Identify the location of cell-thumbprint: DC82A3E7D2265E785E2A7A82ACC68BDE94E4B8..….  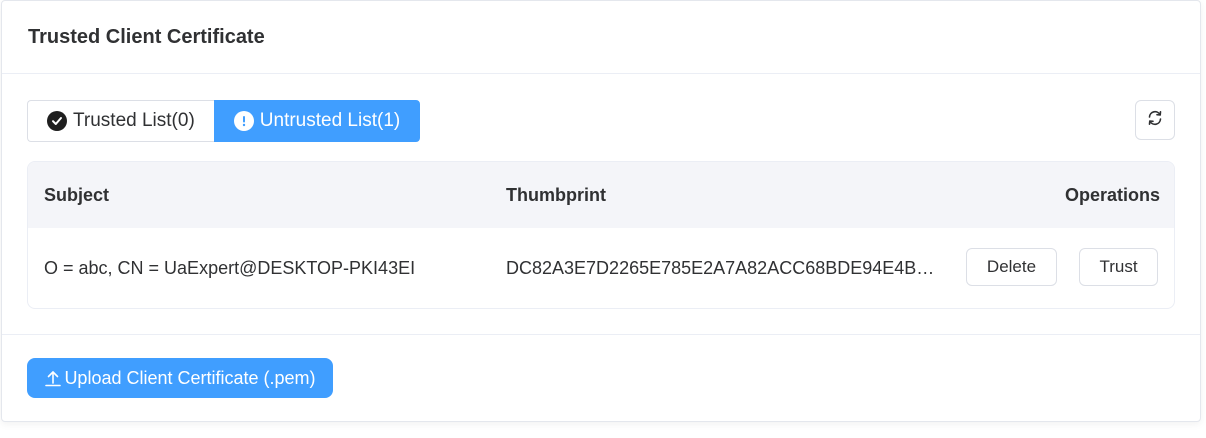
(721, 267).